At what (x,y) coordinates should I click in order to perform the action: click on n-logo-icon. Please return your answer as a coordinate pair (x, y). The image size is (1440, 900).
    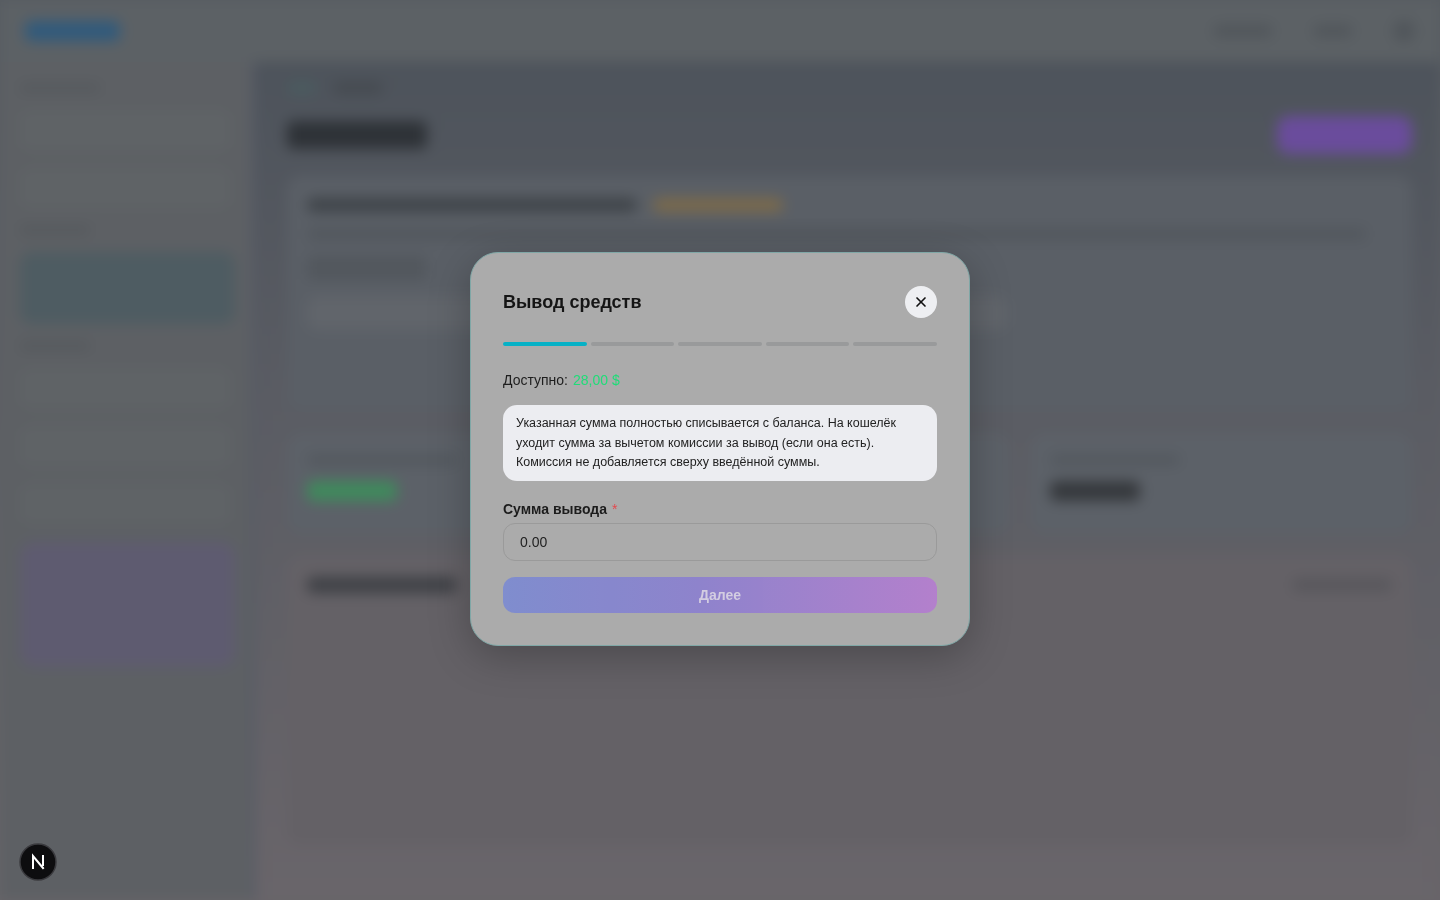
    Looking at the image, I should click on (38, 862).